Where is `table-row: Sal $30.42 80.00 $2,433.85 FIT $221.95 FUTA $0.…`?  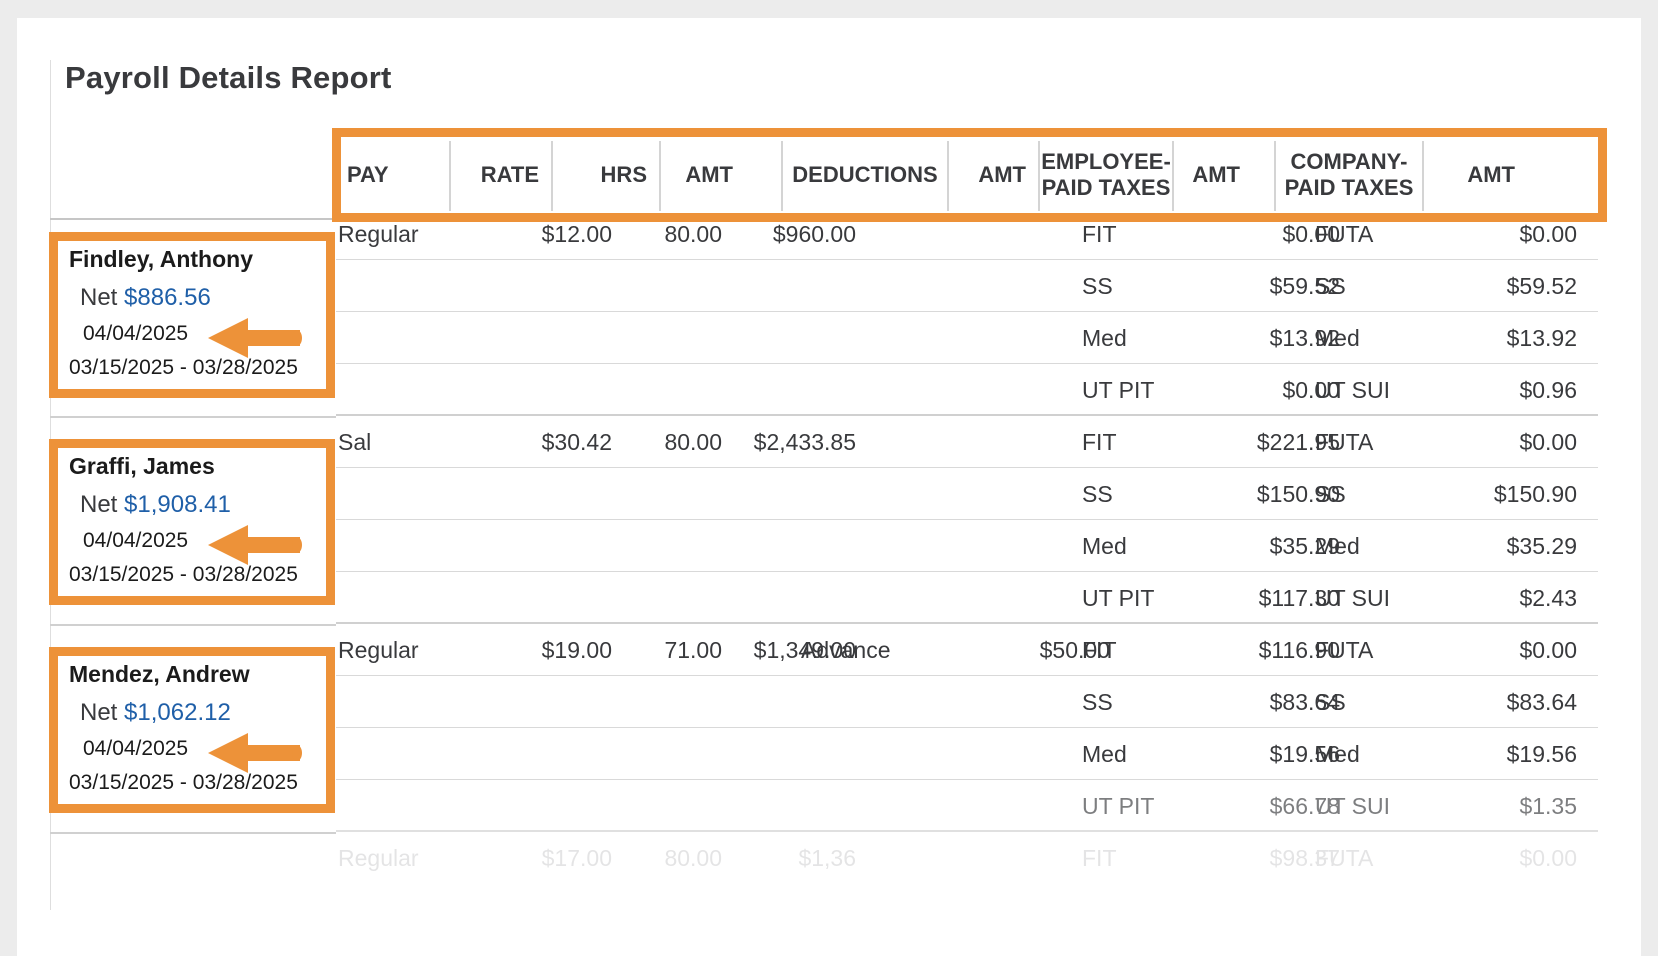 table-row: Sal $30.42 80.00 $2,433.85 FIT $221.95 FUTA $0.… is located at coordinates (967, 442).